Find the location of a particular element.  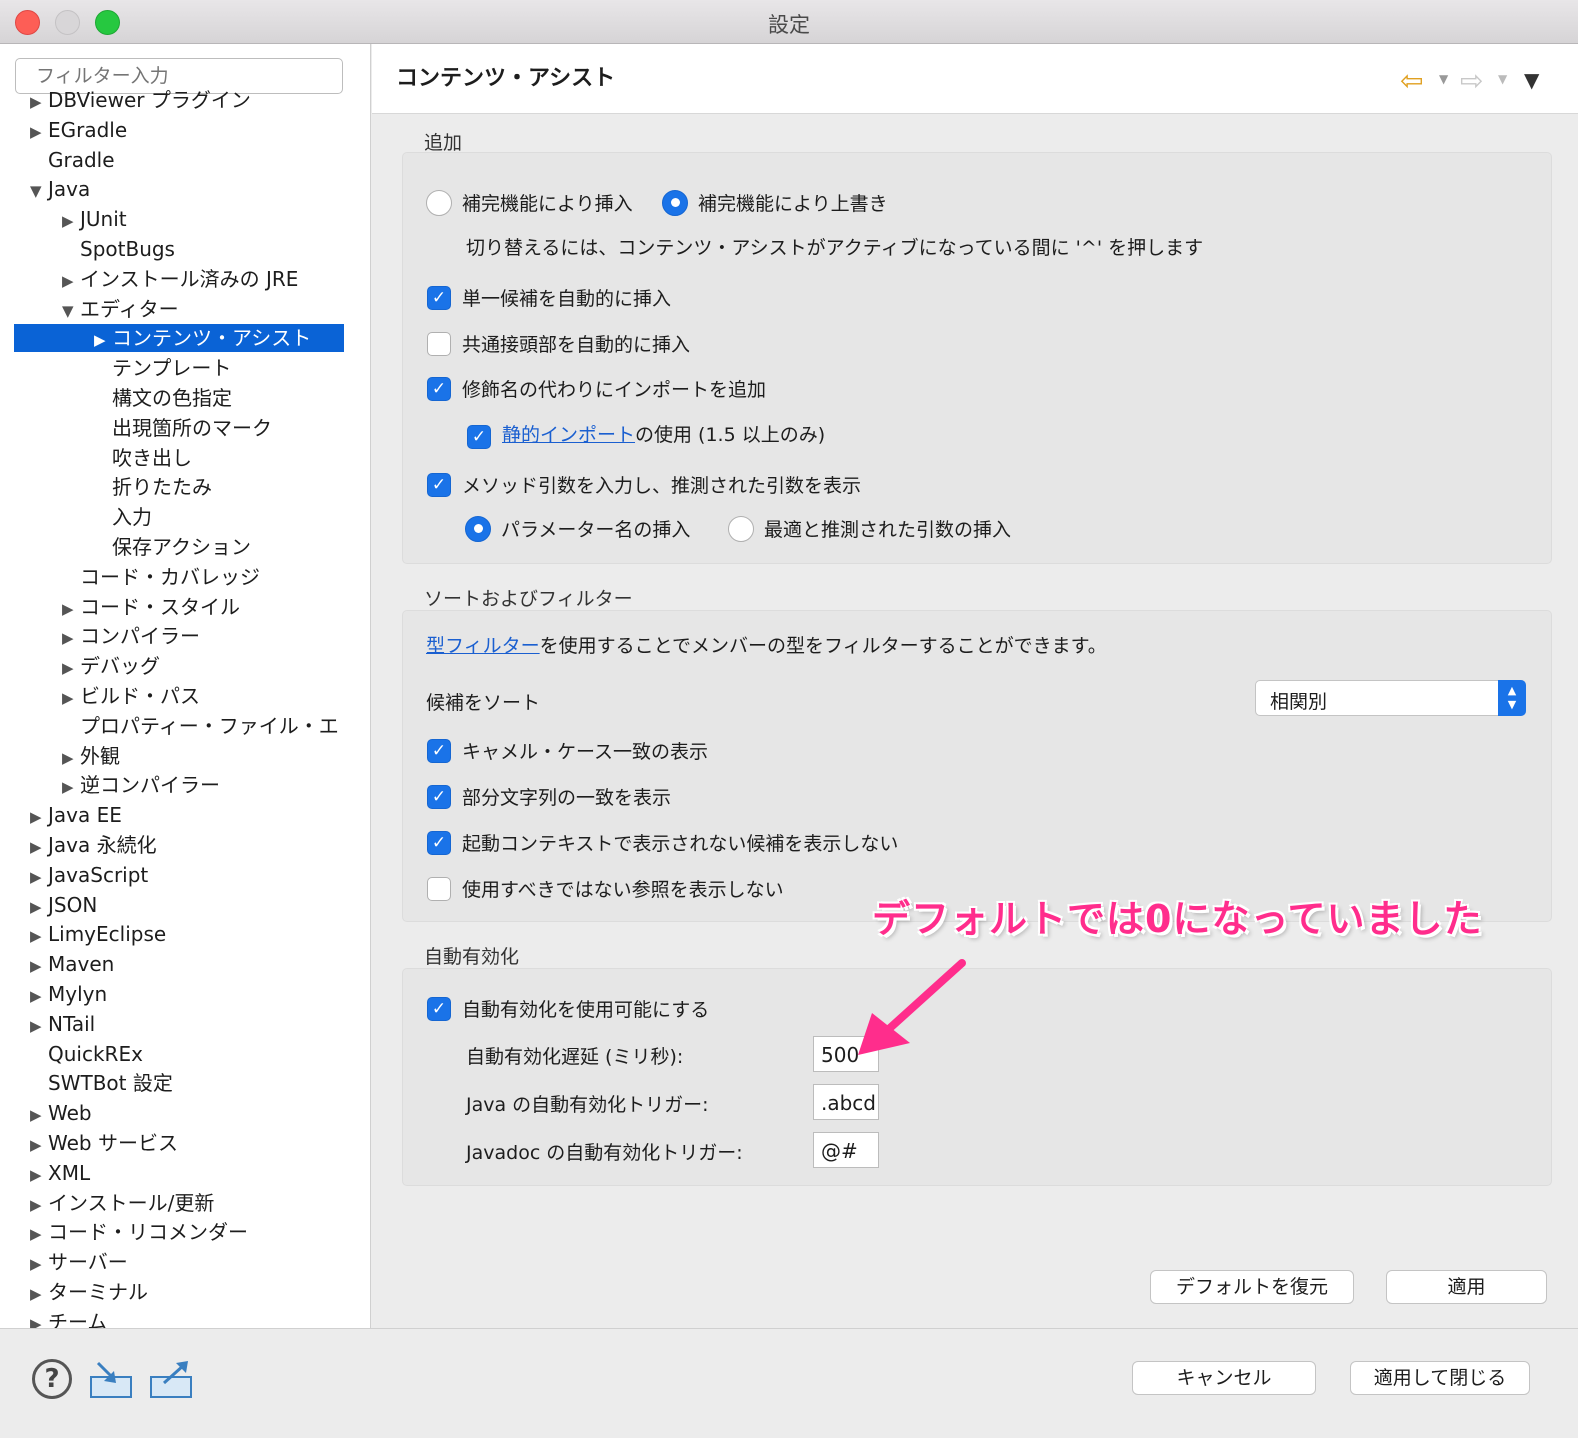

tree-item: ▶ ビルド・パス is located at coordinates (131, 696).